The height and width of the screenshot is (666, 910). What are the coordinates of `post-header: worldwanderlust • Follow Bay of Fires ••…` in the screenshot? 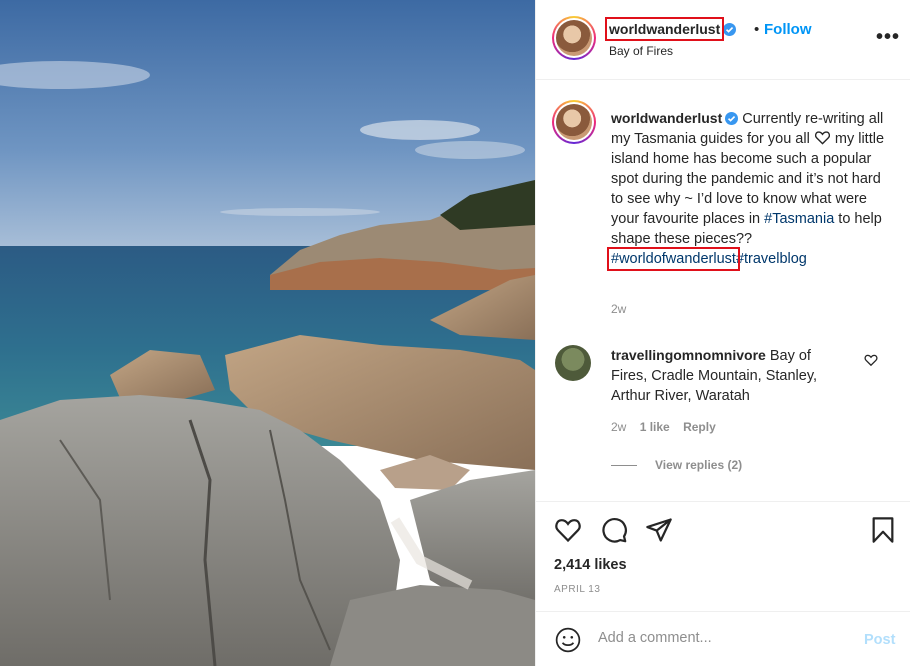 It's located at (723, 40).